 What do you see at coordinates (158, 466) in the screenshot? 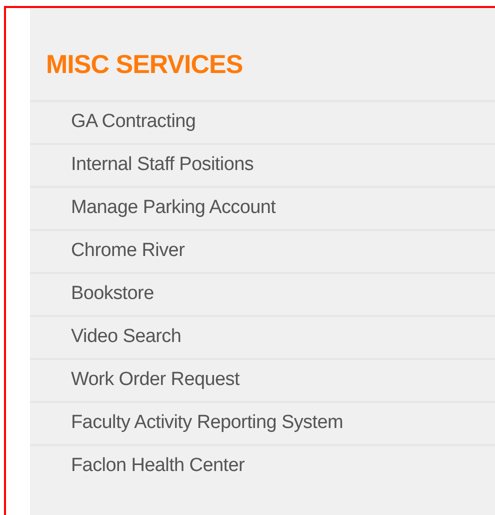
I see `service-link: Faclon Health Center` at bounding box center [158, 466].